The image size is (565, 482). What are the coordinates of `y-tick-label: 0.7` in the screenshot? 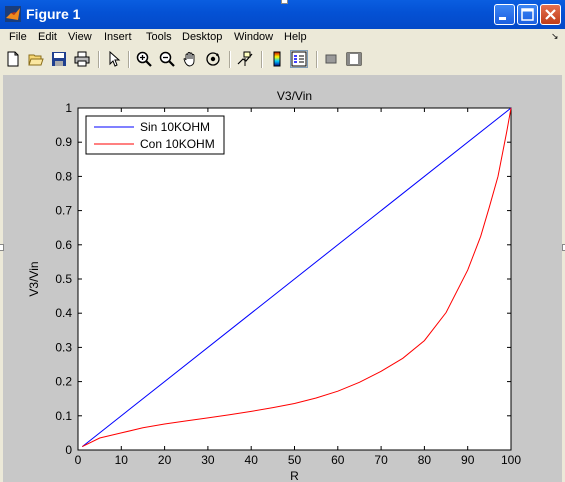 It's located at (63, 211).